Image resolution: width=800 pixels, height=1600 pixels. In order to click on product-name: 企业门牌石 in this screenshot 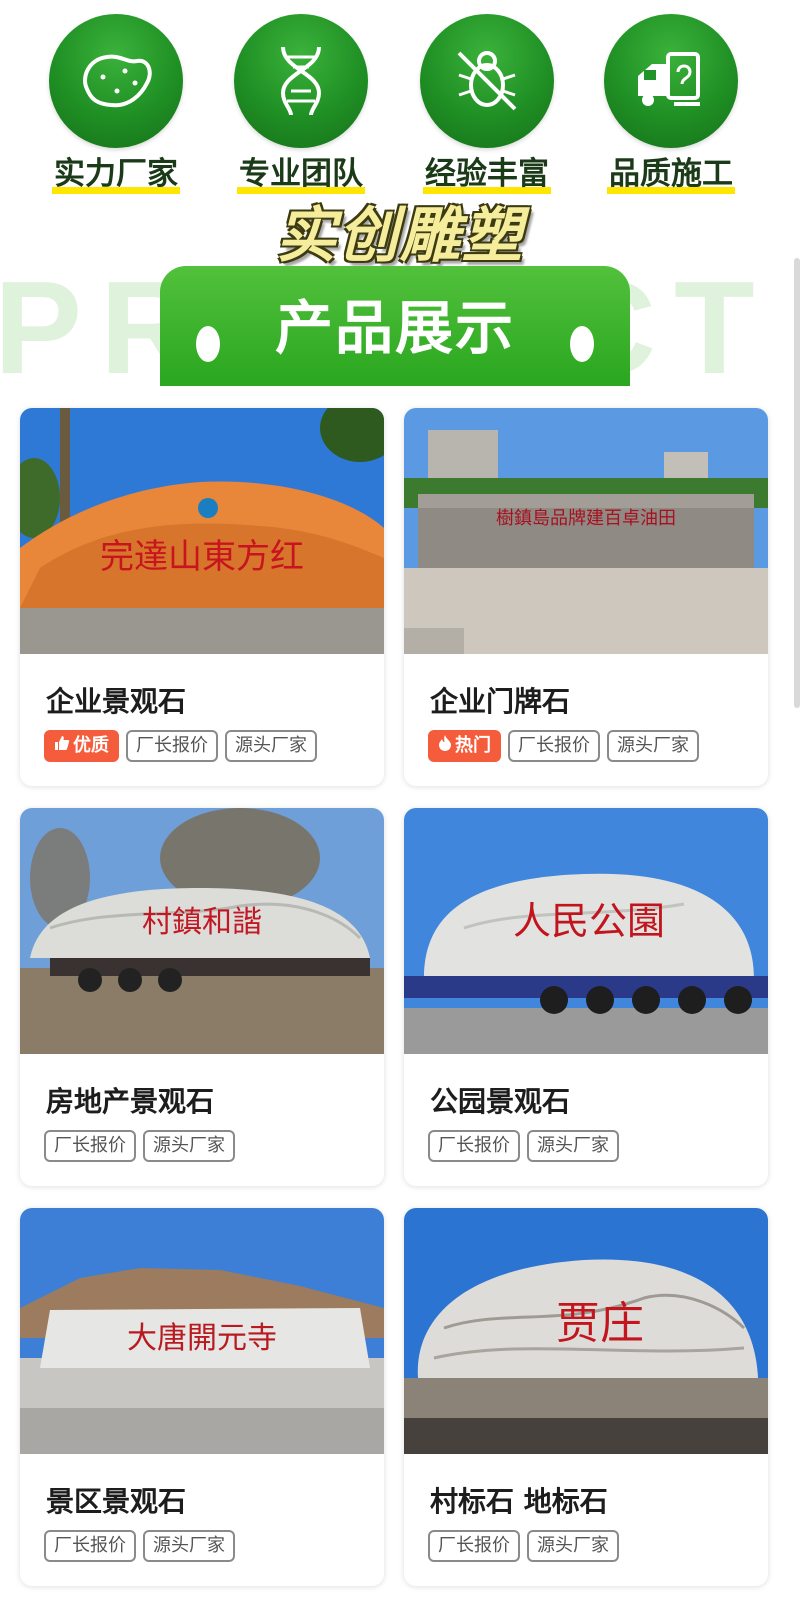, I will do `click(500, 701)`.